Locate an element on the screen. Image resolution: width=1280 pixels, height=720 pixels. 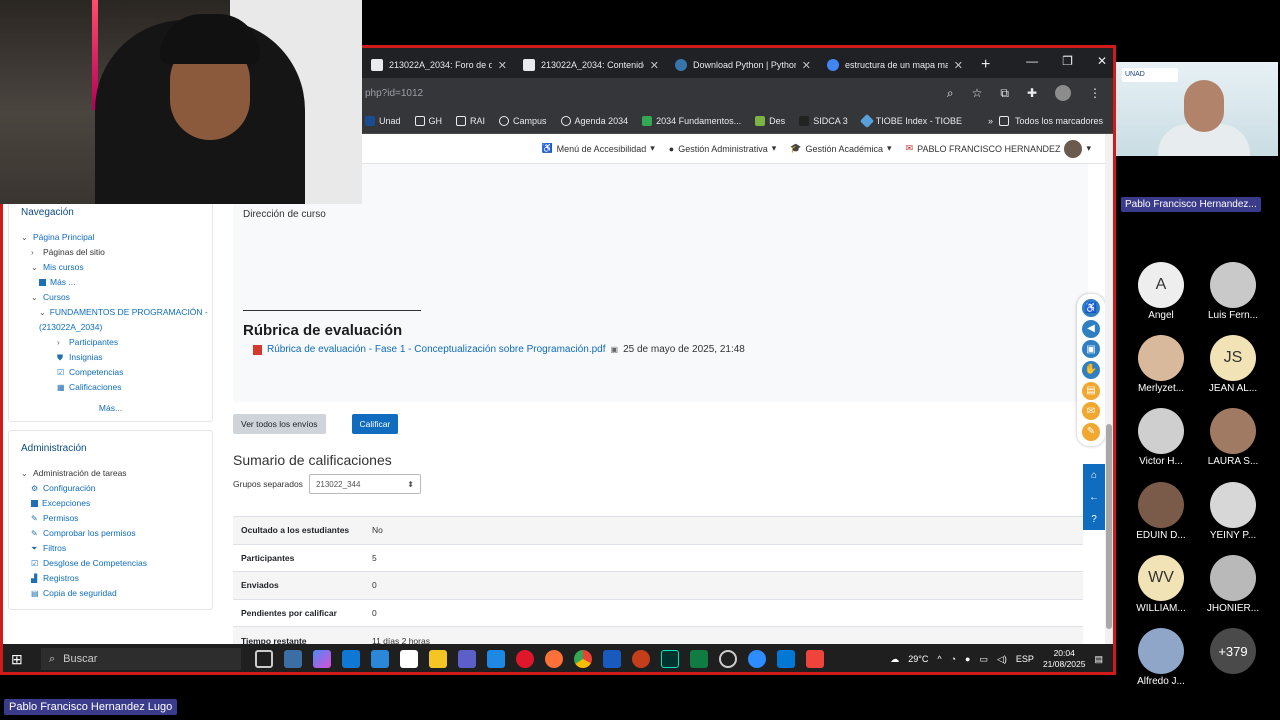
task-view-icon is located at coordinates (264, 659).